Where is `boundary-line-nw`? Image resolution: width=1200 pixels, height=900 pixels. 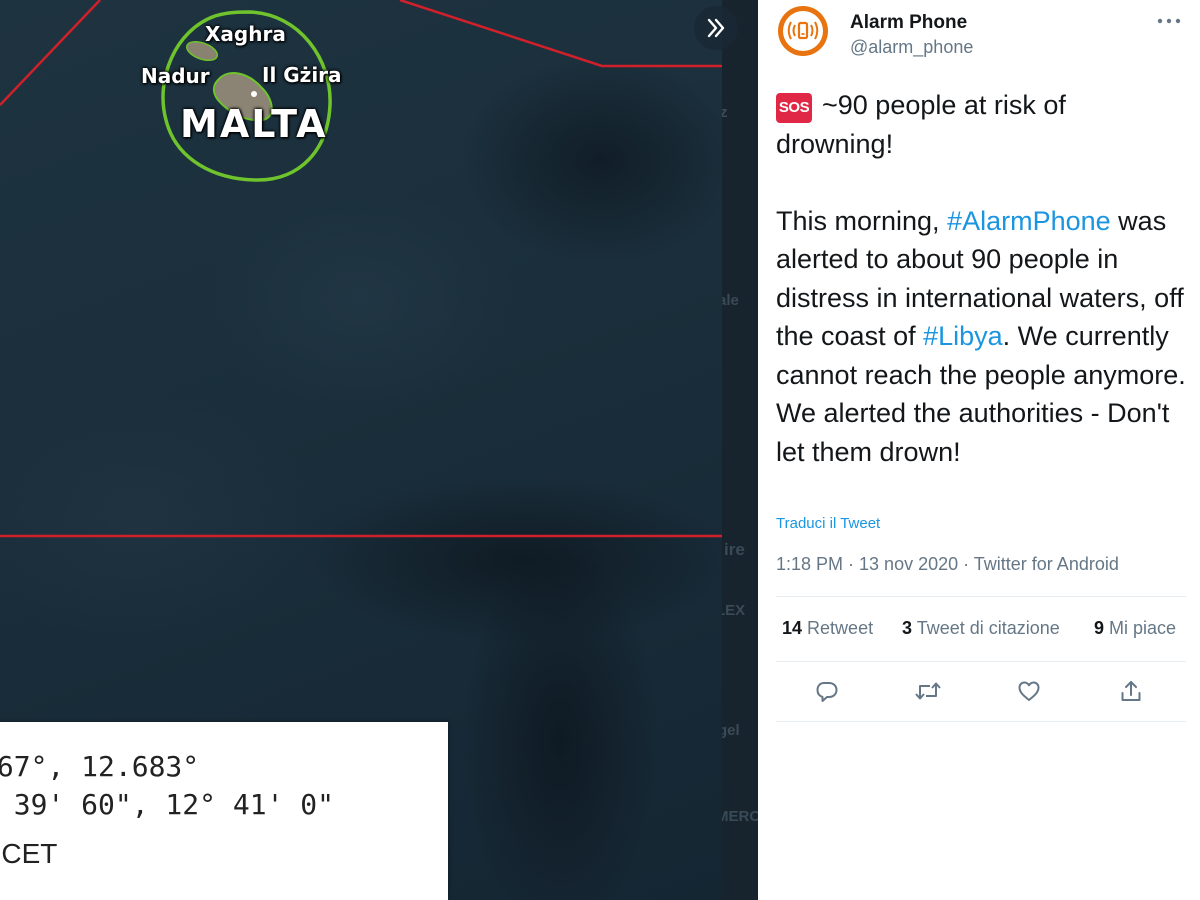
boundary-line-nw is located at coordinates (50, 53).